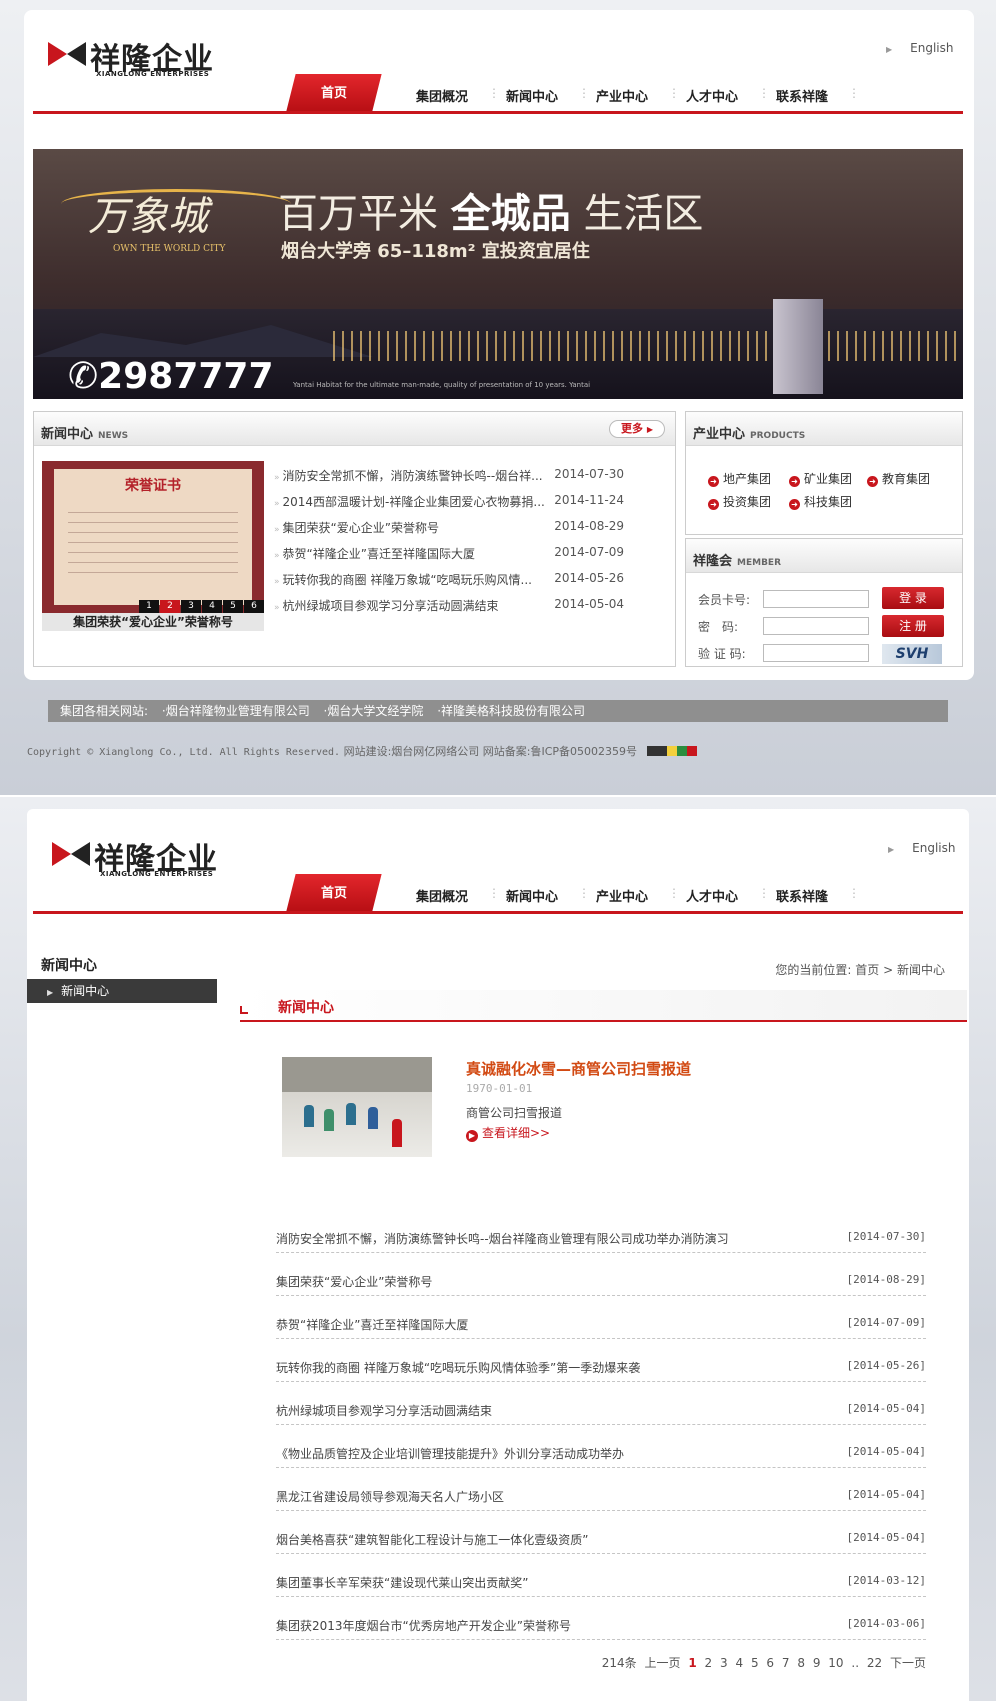 The width and height of the screenshot is (996, 1701). Describe the element at coordinates (912, 654) in the screenshot. I see `captcha-image: SVH` at that location.